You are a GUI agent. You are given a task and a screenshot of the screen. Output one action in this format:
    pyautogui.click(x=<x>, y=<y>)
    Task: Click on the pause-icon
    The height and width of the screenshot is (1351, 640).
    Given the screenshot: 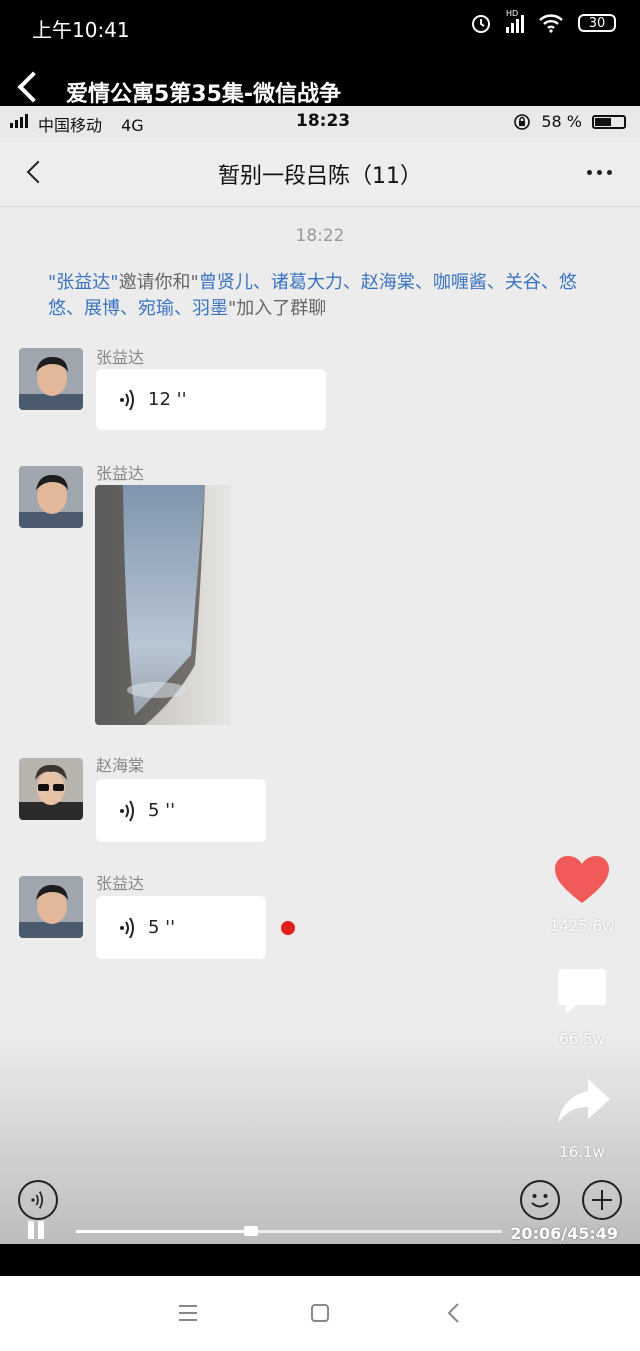 What is the action you would take?
    pyautogui.click(x=36, y=1230)
    